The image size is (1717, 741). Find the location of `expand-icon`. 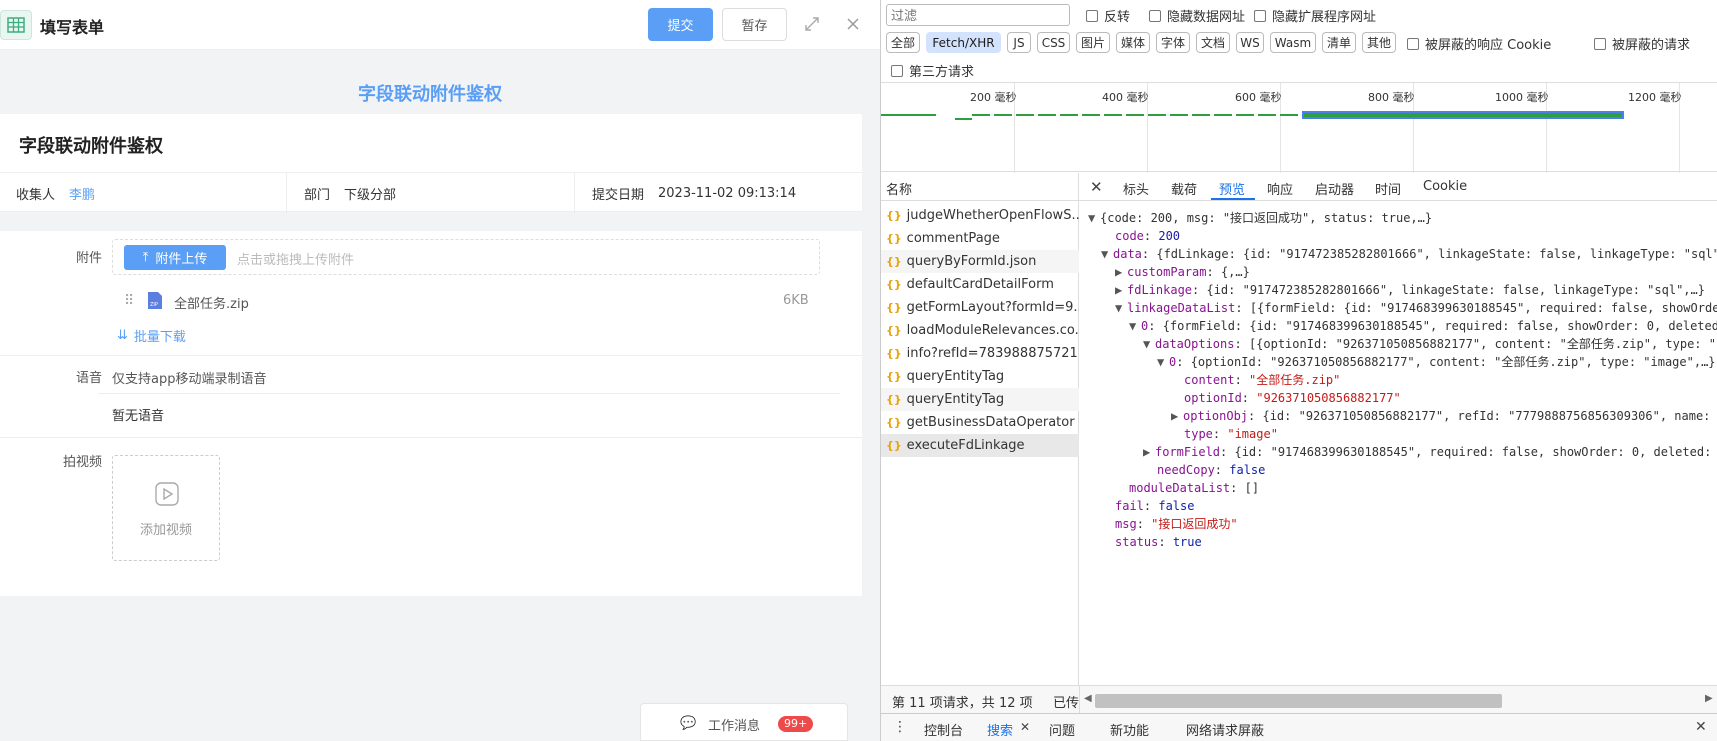

expand-icon is located at coordinates (812, 24).